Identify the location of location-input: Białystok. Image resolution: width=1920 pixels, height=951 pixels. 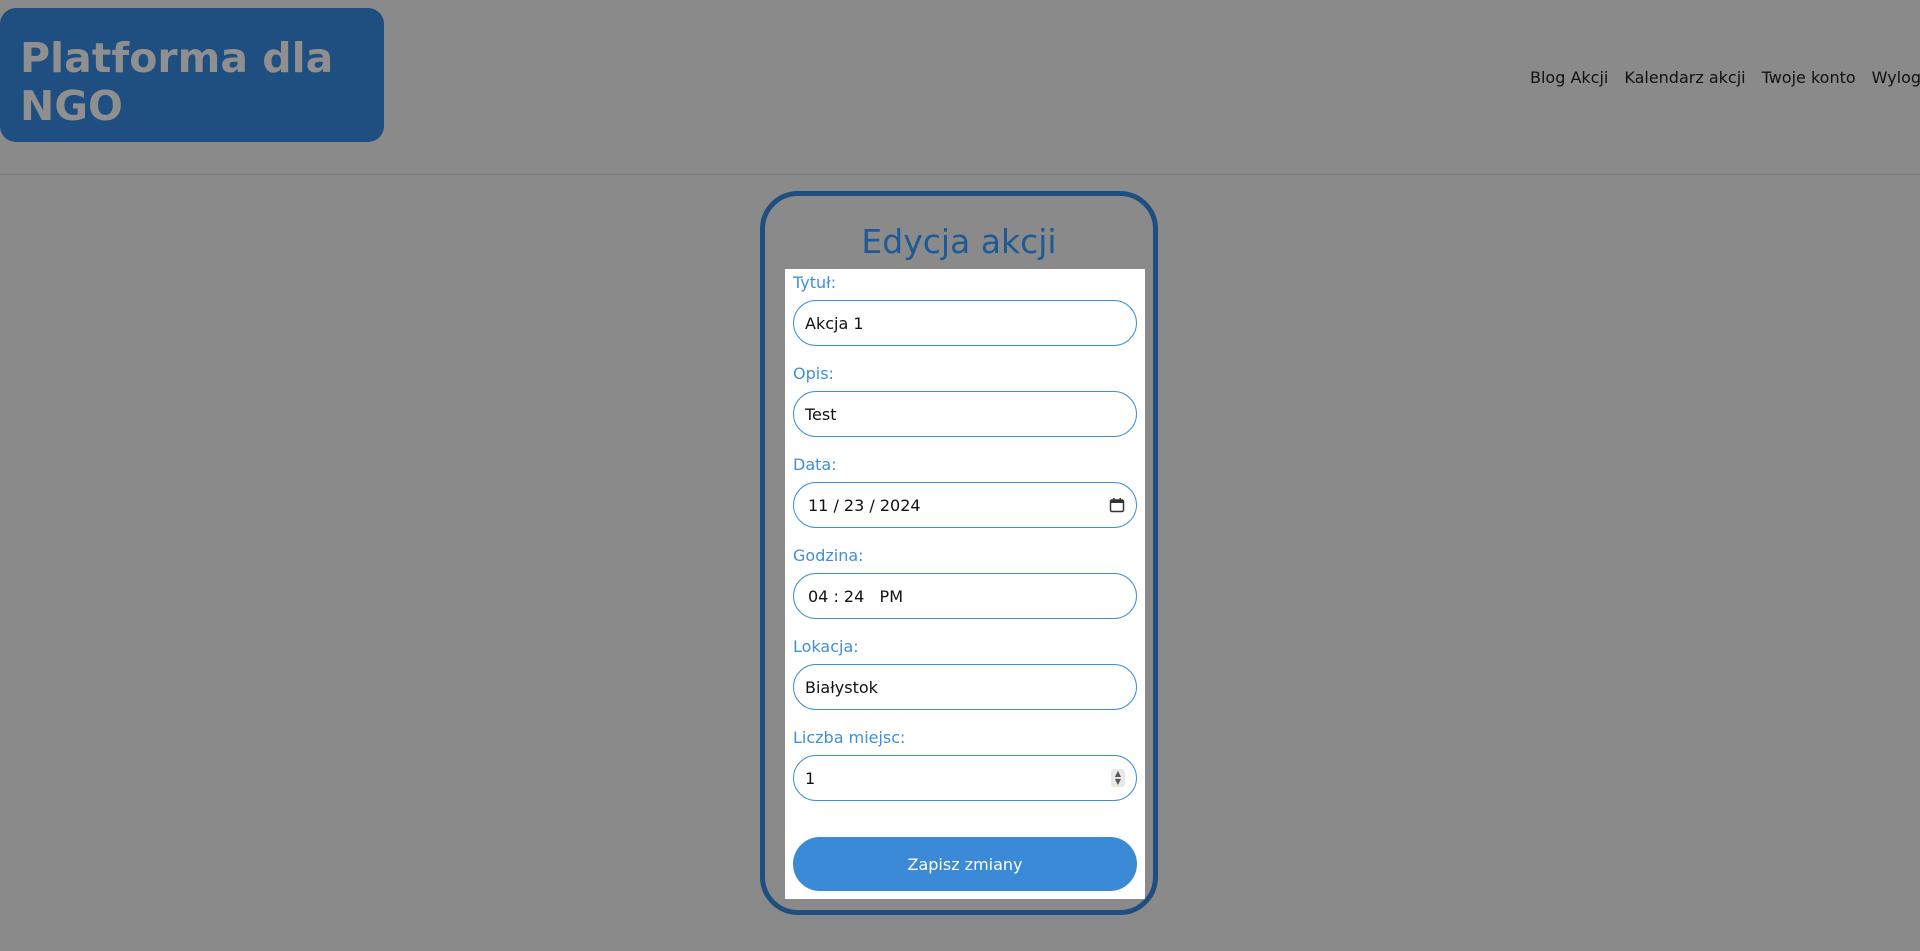
(965, 687).